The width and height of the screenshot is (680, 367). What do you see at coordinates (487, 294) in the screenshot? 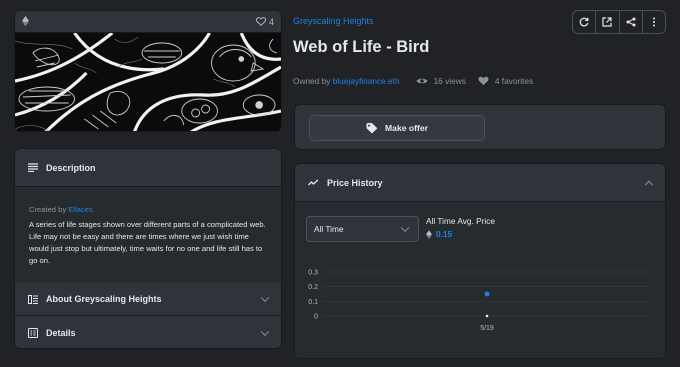
I see `price-point` at bounding box center [487, 294].